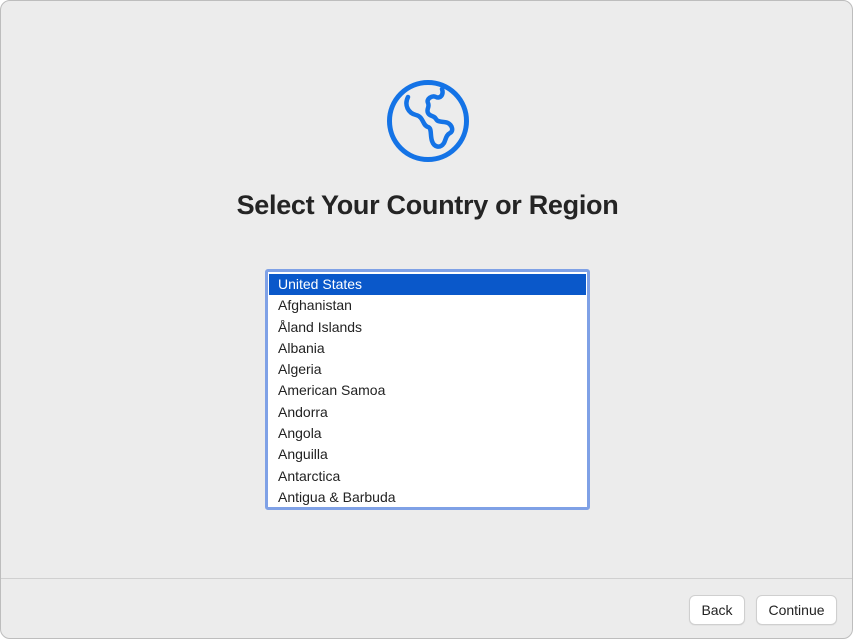  I want to click on page-title: Select Your Country or Region, so click(427, 205).